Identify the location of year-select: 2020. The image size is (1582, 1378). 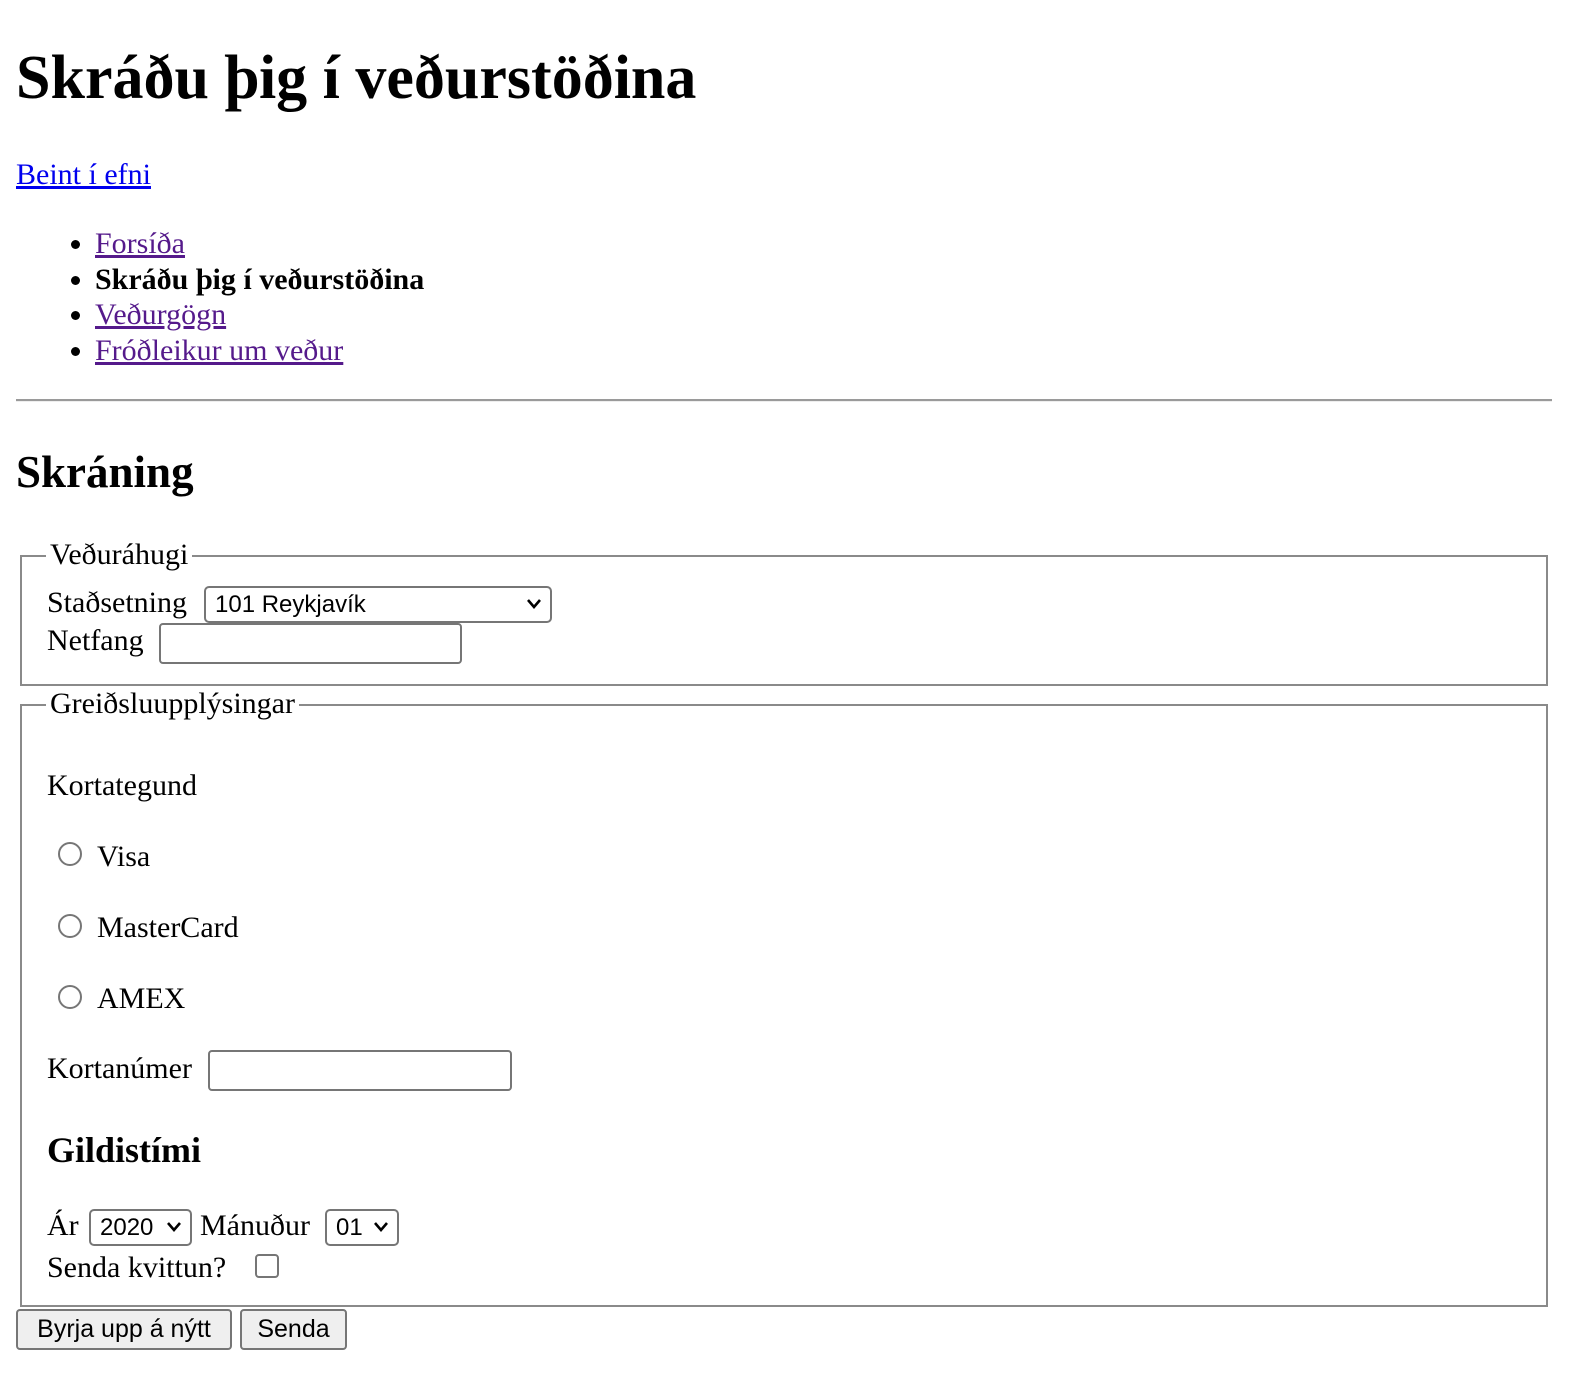
(140, 1227).